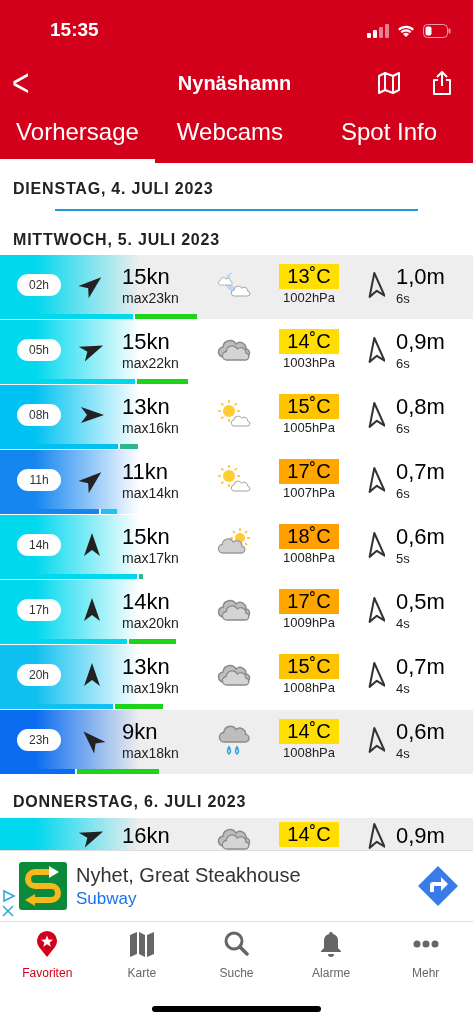 The width and height of the screenshot is (473, 1023). Describe the element at coordinates (403, 558) in the screenshot. I see `wave-period: 5s` at that location.